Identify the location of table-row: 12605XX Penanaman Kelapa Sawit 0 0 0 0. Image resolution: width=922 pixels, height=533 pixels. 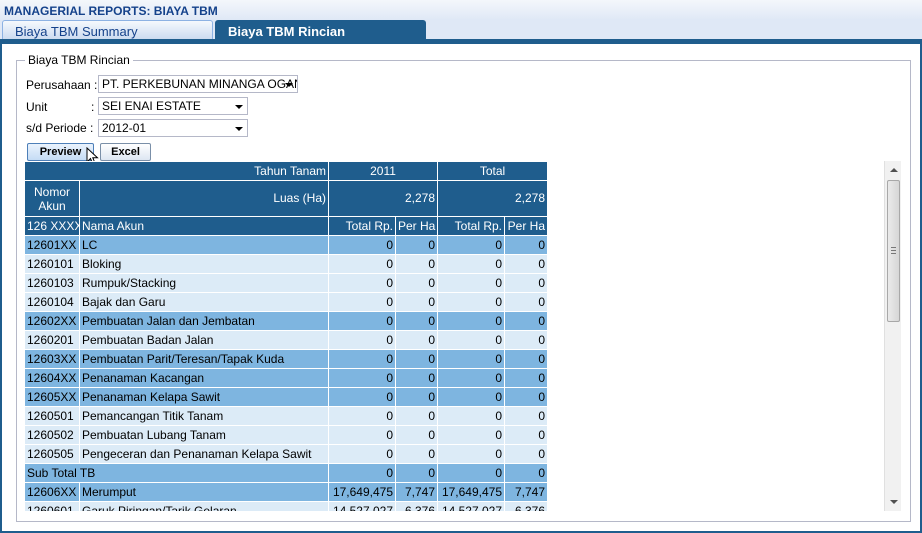
(285, 397).